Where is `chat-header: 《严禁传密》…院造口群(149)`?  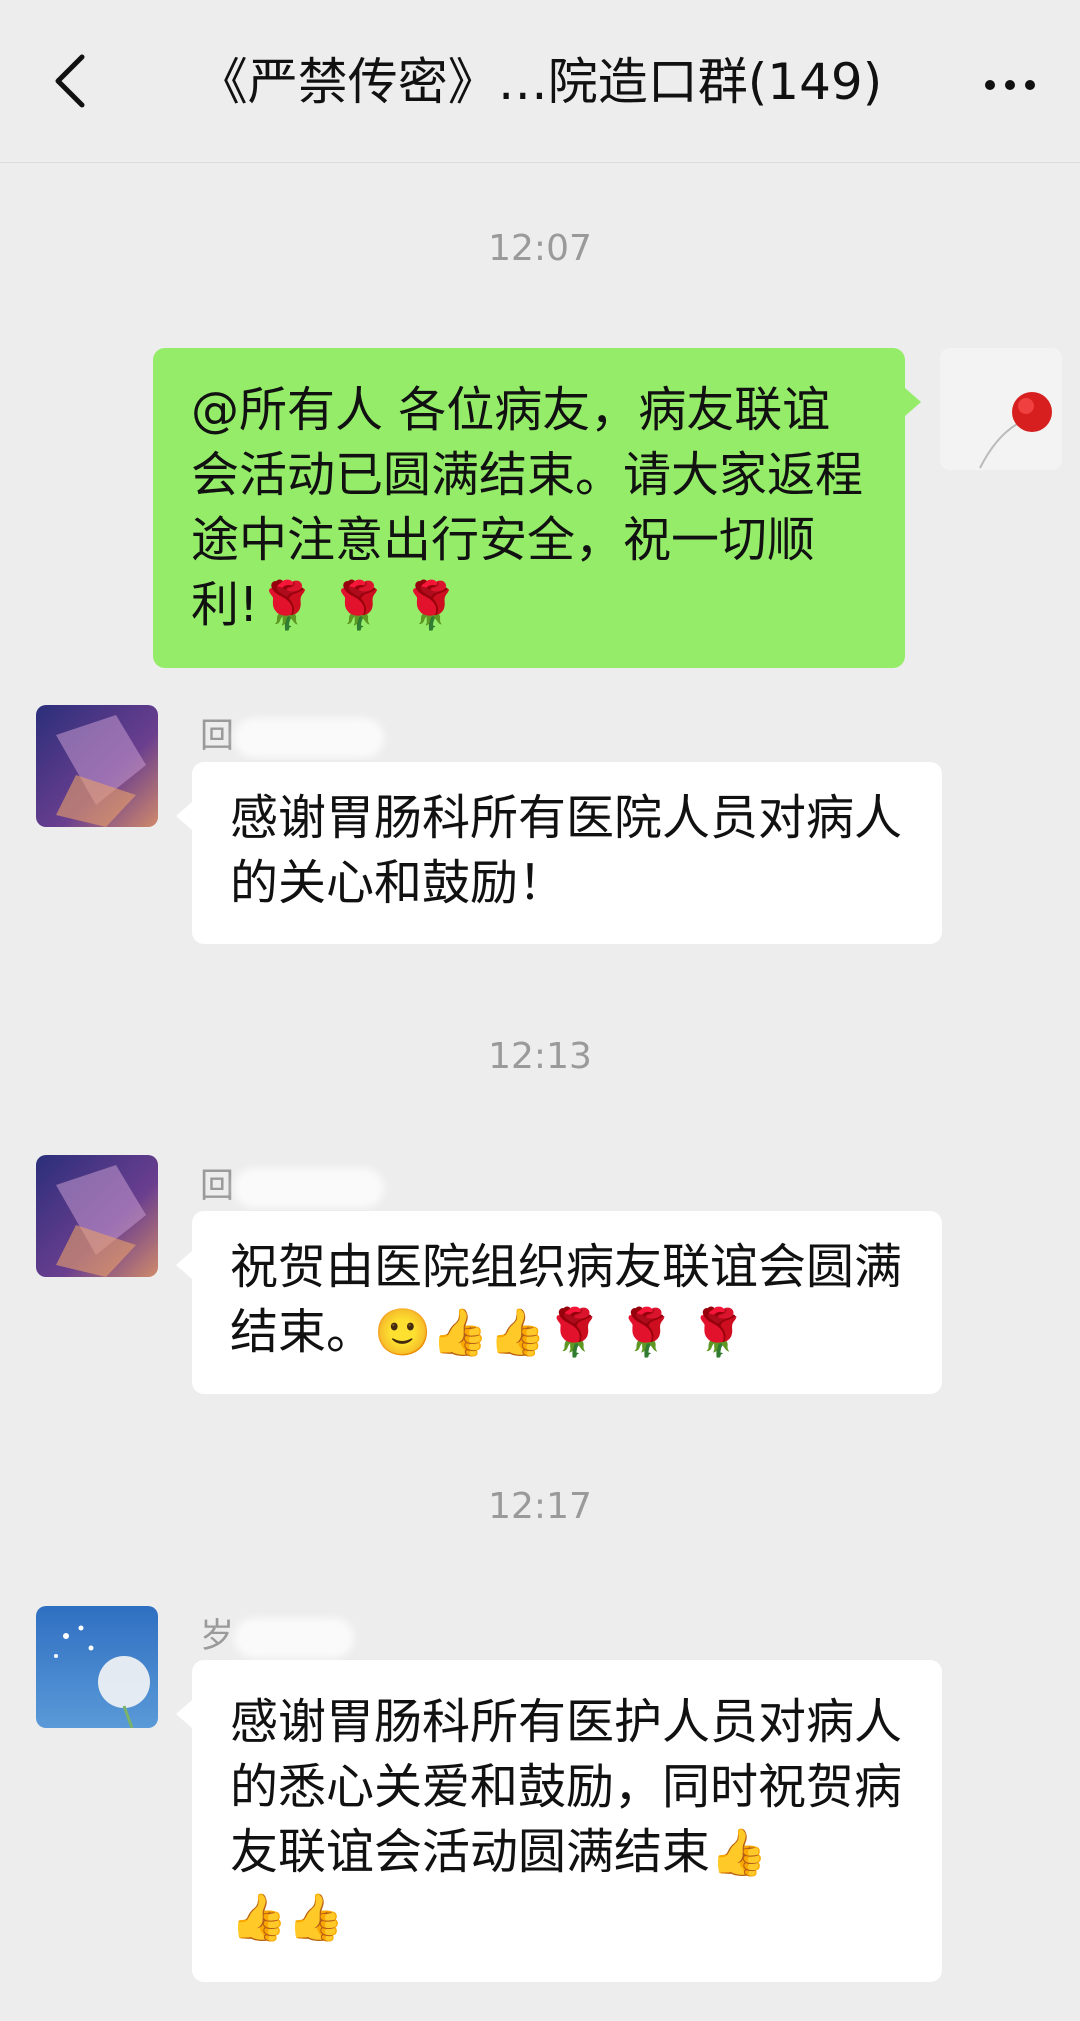
chat-header: 《严禁传密》…院造口群(149) is located at coordinates (540, 81).